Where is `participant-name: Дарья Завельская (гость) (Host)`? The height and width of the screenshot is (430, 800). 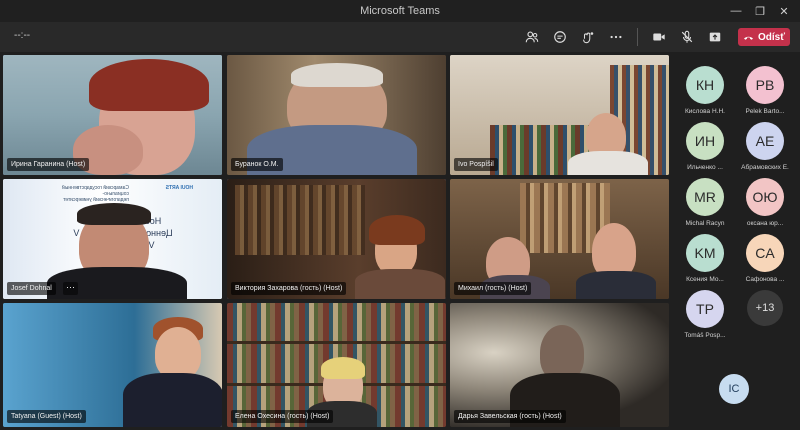
participant-name: Дарья Завельская (гость) (Host) is located at coordinates (510, 416).